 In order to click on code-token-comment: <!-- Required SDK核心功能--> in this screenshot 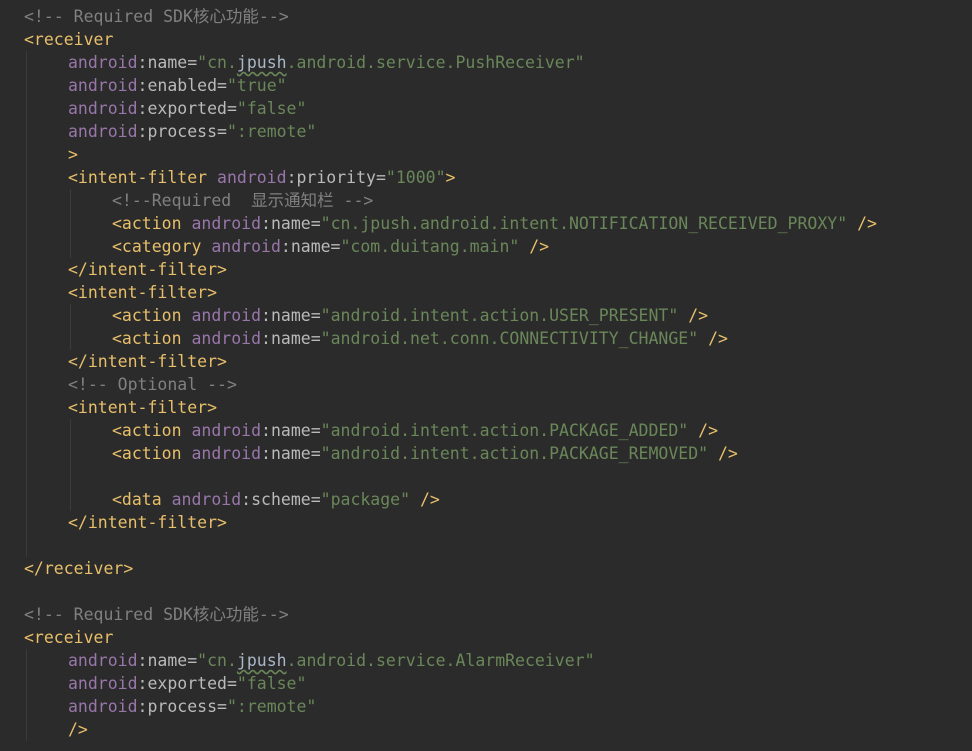, I will do `click(156, 16)`.